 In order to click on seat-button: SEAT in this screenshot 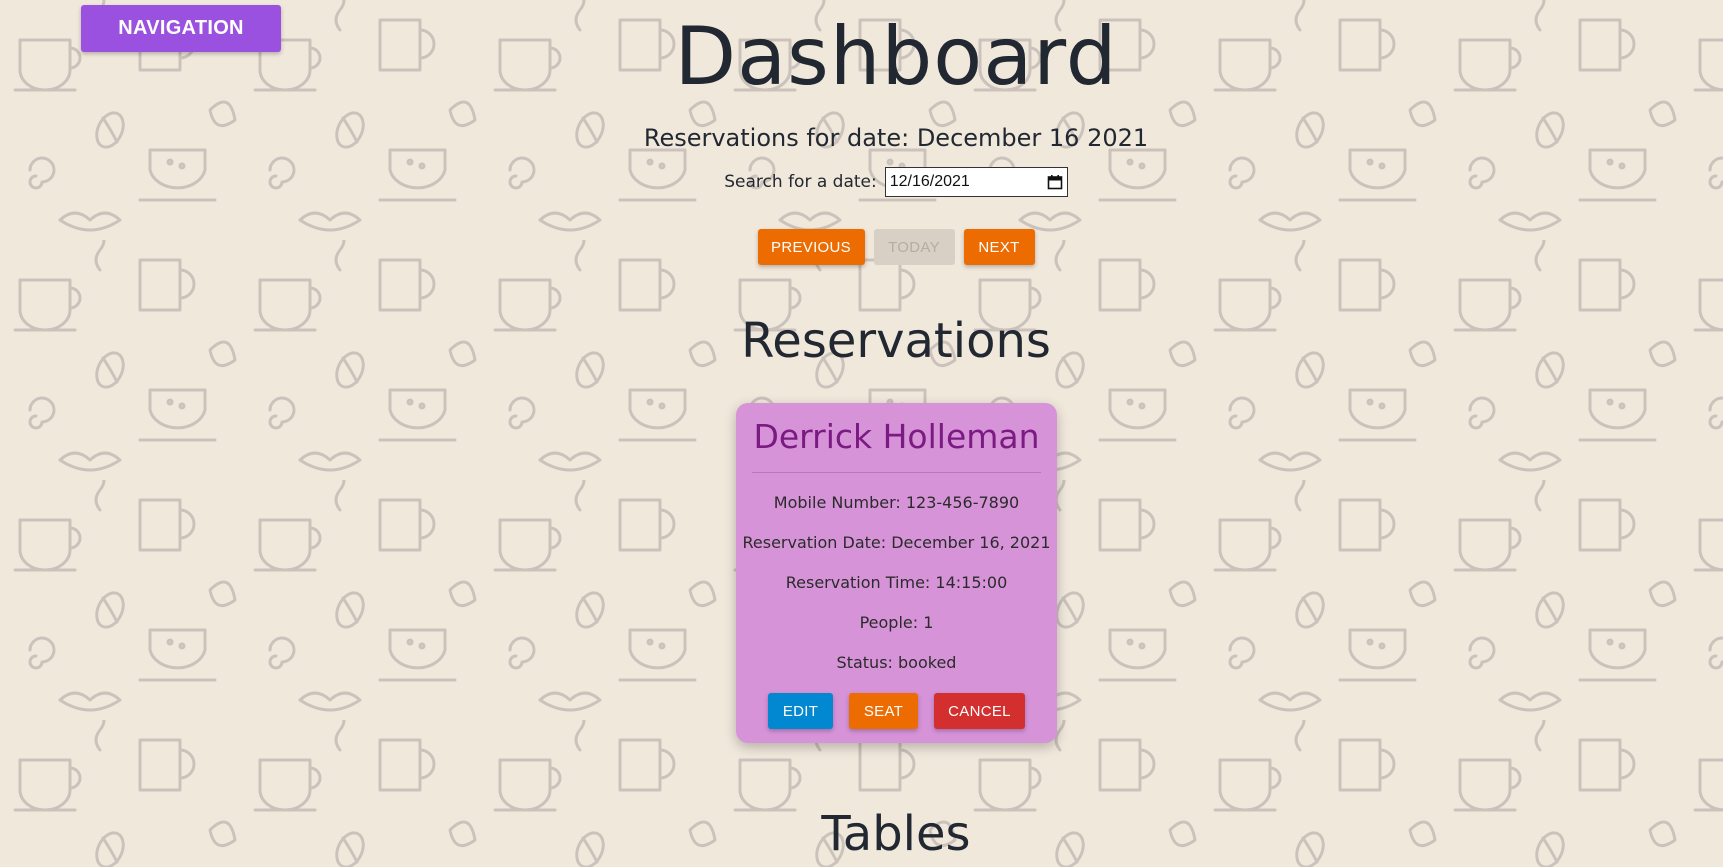, I will do `click(883, 711)`.